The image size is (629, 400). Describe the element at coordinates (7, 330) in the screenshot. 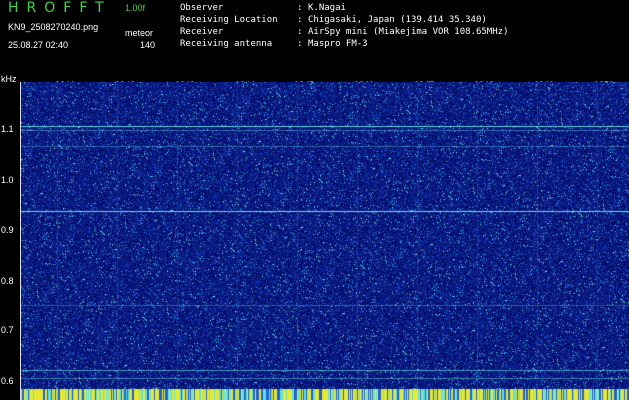

I see `y-tick-label: 0.7` at that location.